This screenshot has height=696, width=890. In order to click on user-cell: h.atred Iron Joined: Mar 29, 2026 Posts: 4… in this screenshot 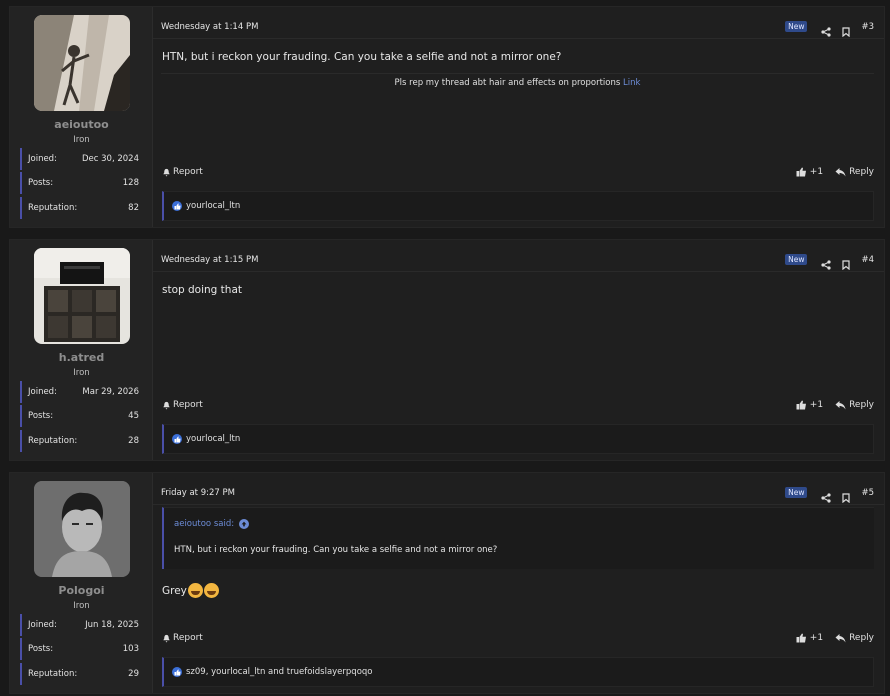, I will do `click(81, 350)`.